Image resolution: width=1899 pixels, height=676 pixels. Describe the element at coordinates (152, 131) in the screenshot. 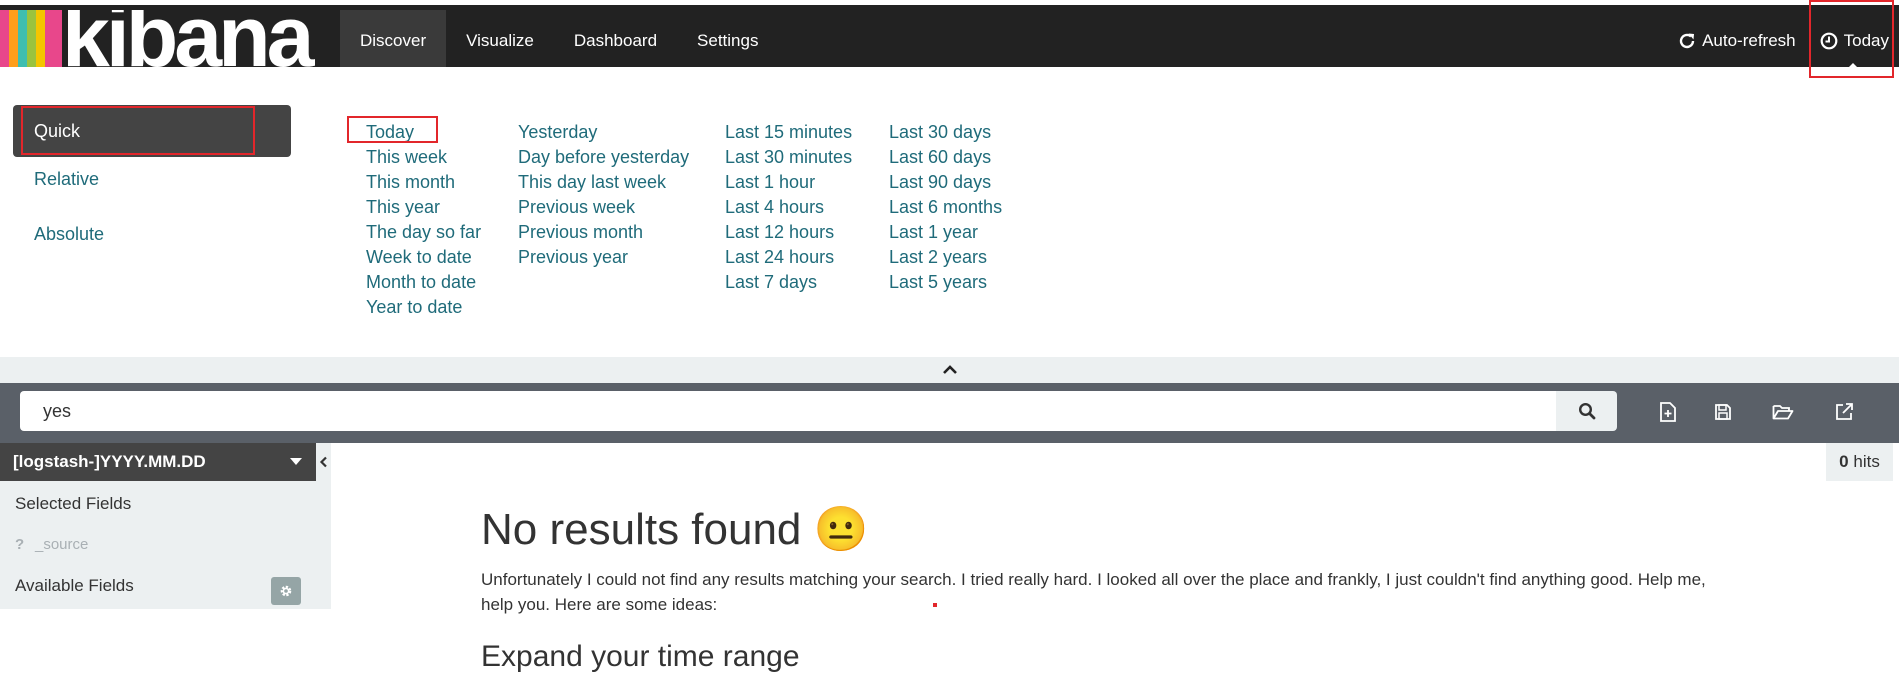

I see `timepicker-mode-quick: Quick` at that location.